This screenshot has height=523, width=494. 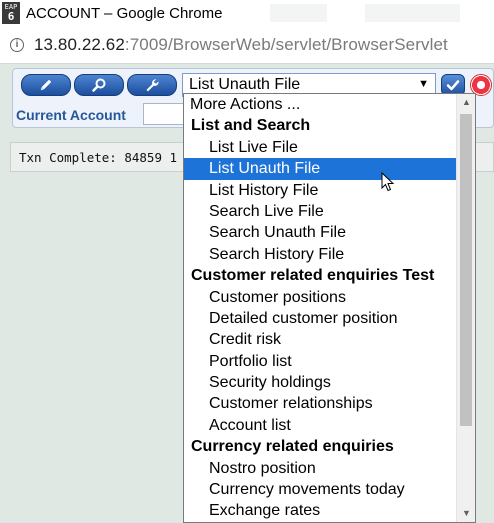 I want to click on url-host: 13.80.22.62, so click(x=79, y=44).